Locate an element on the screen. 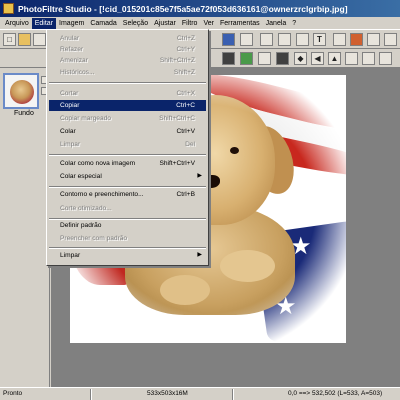 The width and height of the screenshot is (400, 400). menu-editar: Editar is located at coordinates (44, 23).